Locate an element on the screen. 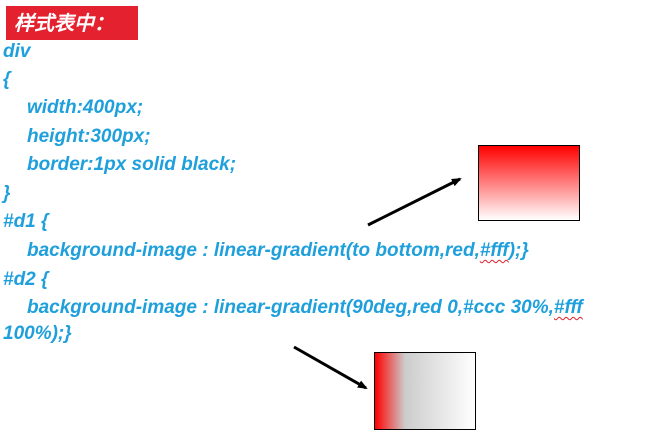 The width and height of the screenshot is (666, 446). arrow-to-d1-icon is located at coordinates (414, 202).